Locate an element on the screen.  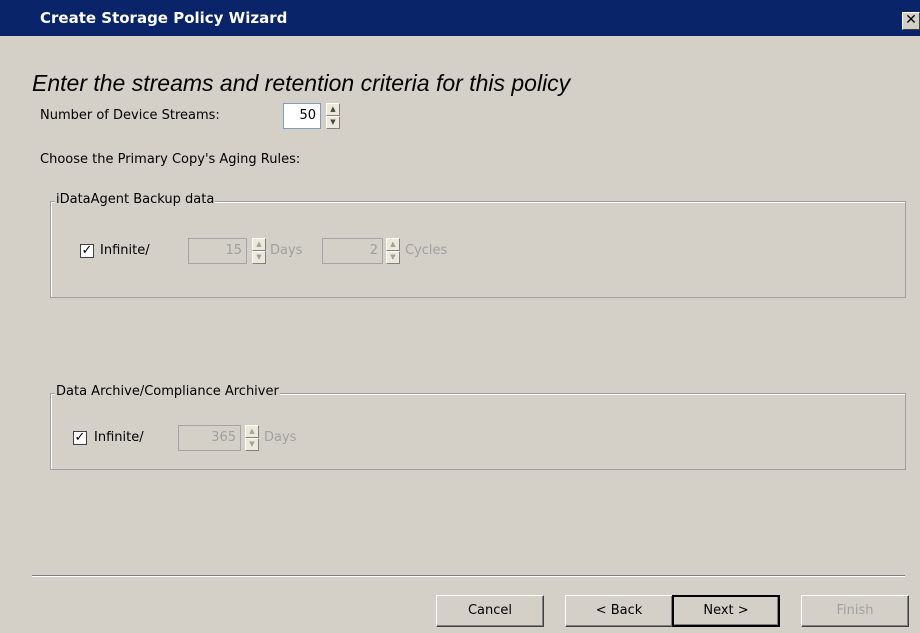
aging-rules-label: Choose the Primary Copy's Aging Rules: is located at coordinates (170, 159).